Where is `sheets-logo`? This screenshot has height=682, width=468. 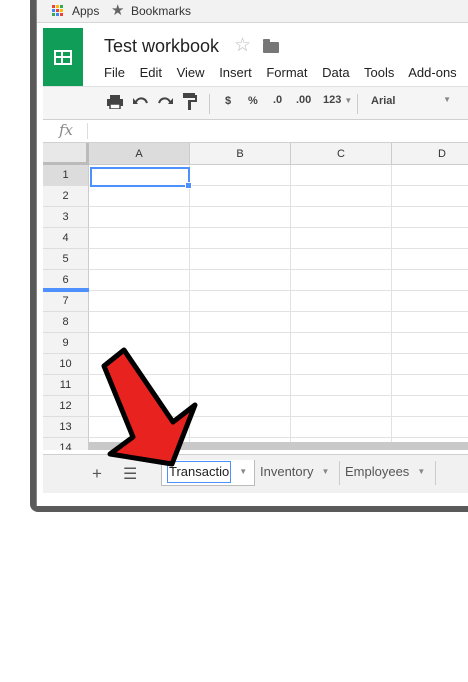 sheets-logo is located at coordinates (63, 58).